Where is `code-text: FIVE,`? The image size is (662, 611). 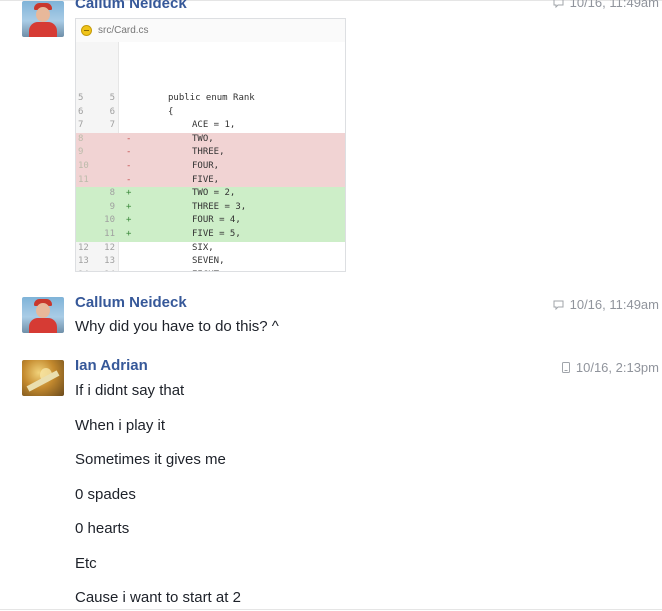 code-text: FIVE, is located at coordinates (206, 179).